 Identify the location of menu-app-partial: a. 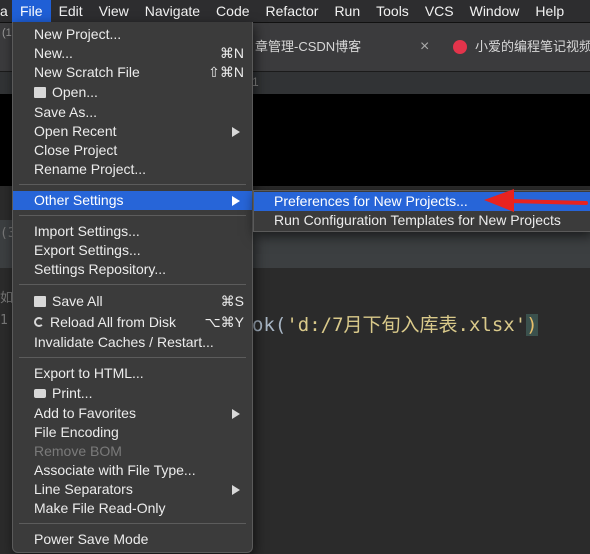
(6, 11).